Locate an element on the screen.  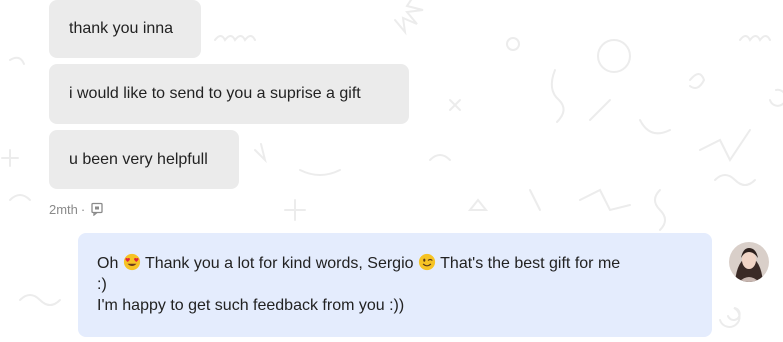
message-line: :) is located at coordinates (102, 284).